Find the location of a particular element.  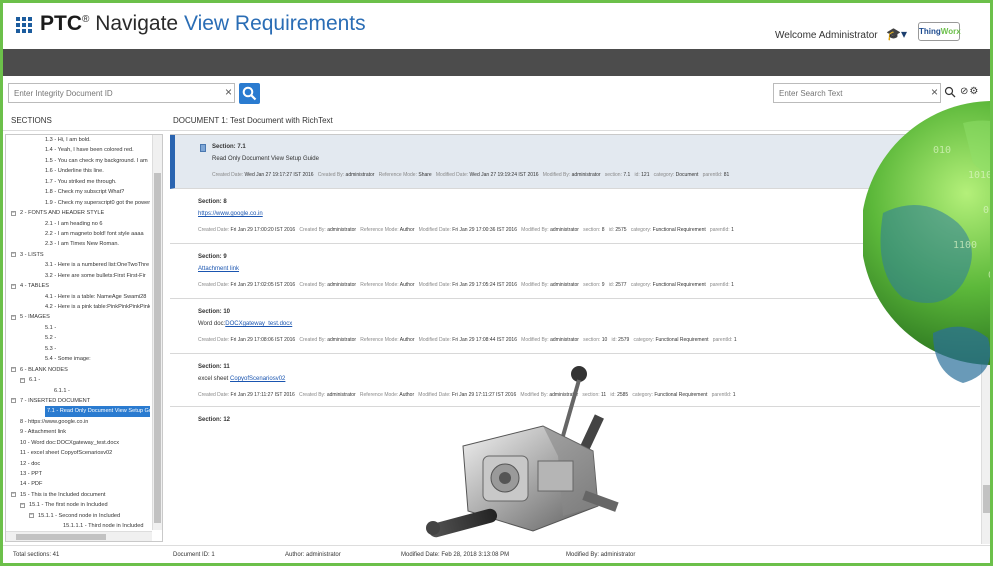

tree-item: −3 - LISTS is located at coordinates (78, 255).